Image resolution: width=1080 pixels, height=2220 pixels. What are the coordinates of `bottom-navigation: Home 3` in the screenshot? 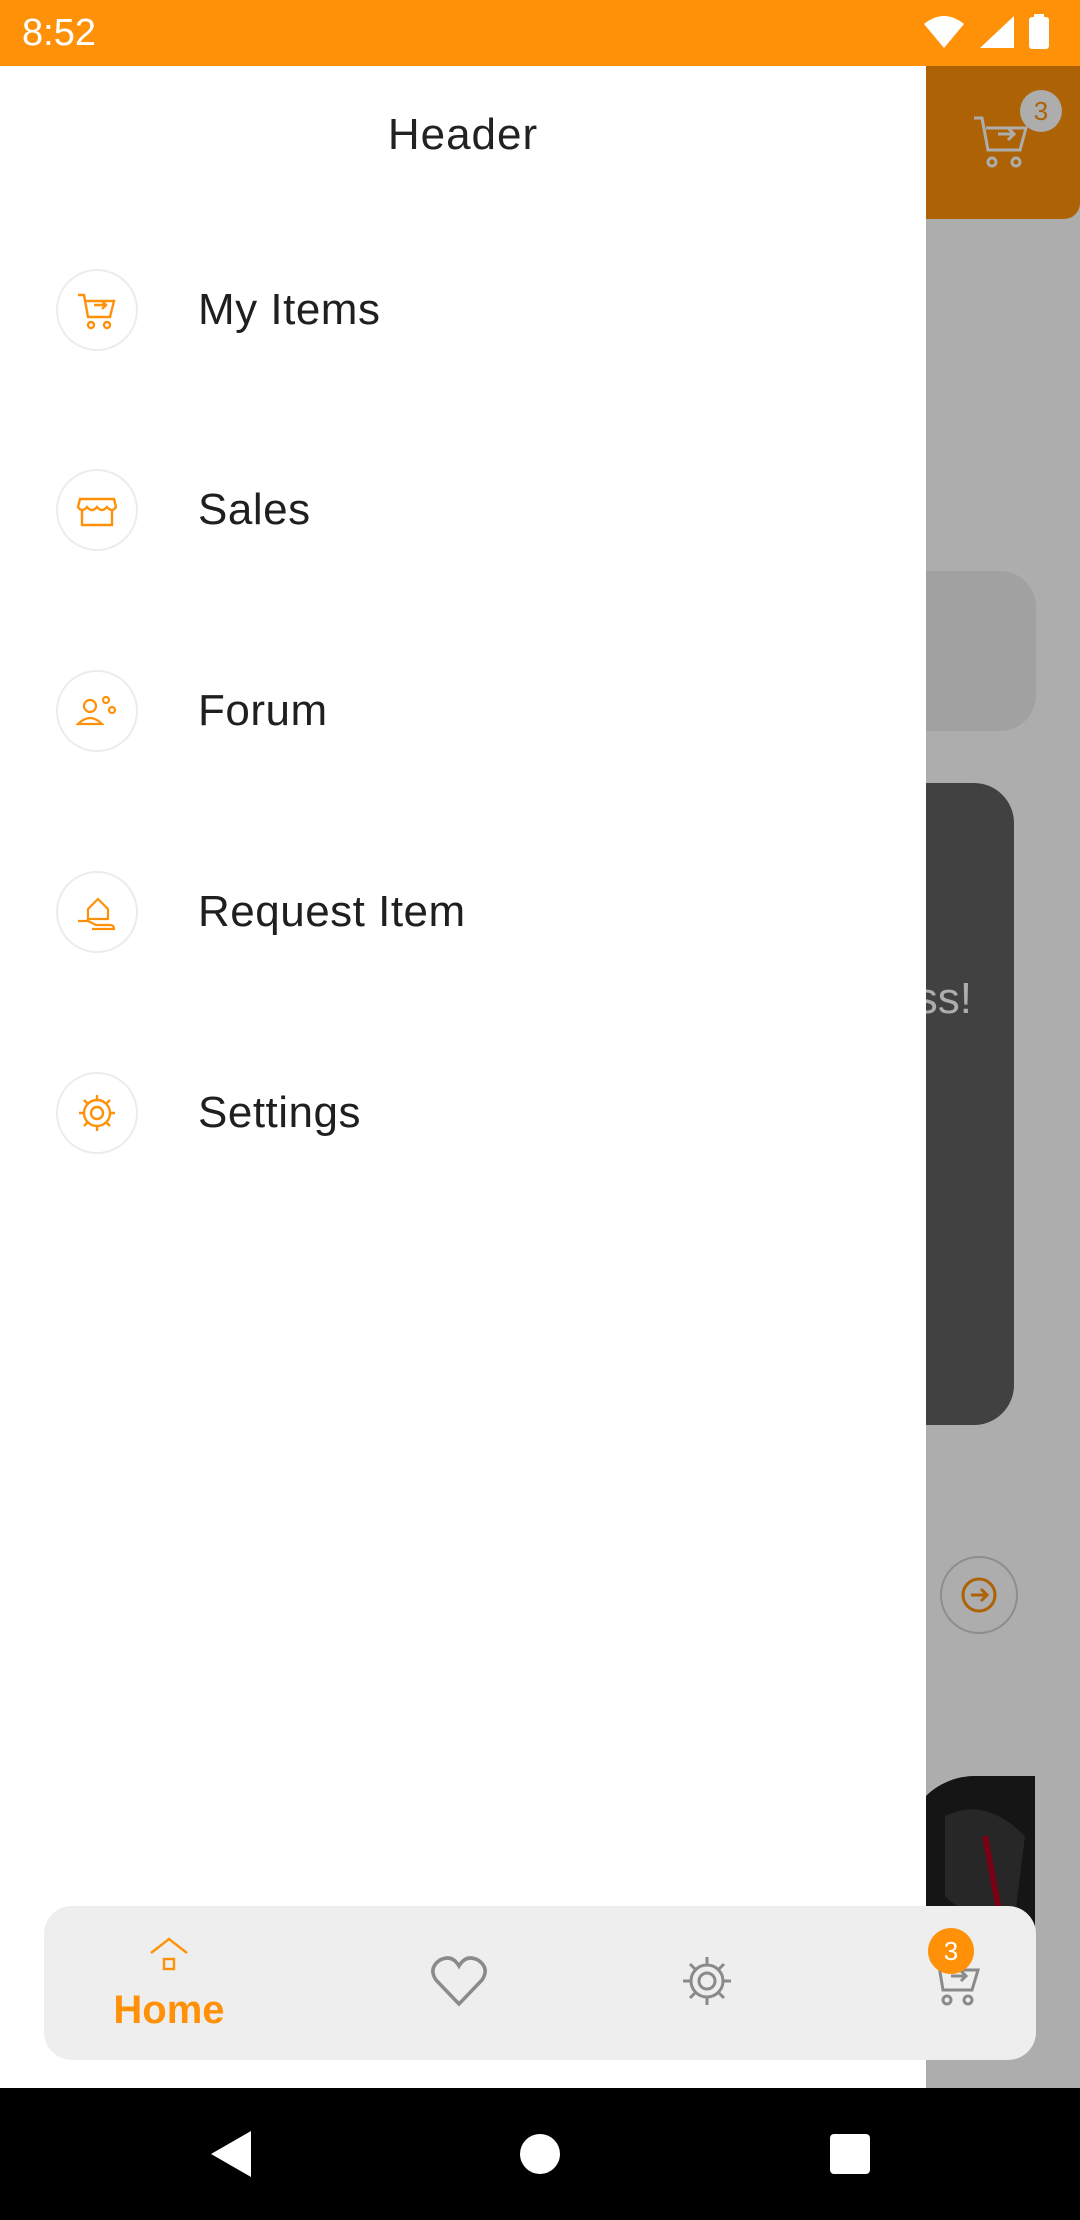 It's located at (540, 1983).